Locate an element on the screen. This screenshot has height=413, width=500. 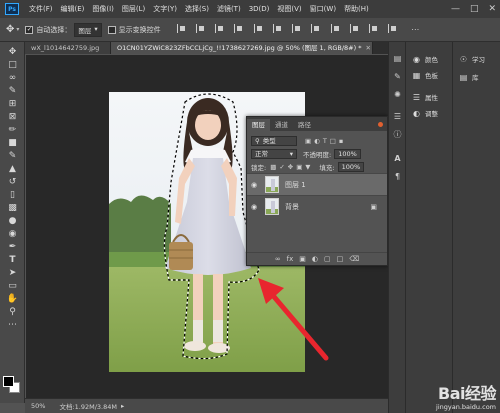
brushes-icon: ✺ is located at coordinates (397, 94).